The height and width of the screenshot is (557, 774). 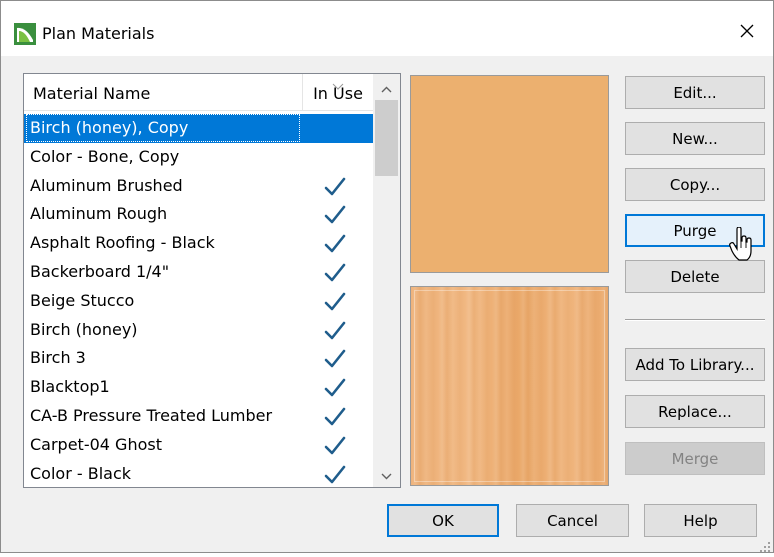 What do you see at coordinates (109, 127) in the screenshot?
I see `material-name: Birch (honey), Copy` at bounding box center [109, 127].